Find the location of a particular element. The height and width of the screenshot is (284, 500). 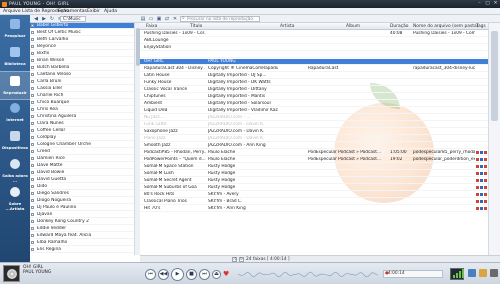

search-input: ⌕ Procurar na lista de reprodução is located at coordinates (220, 19).